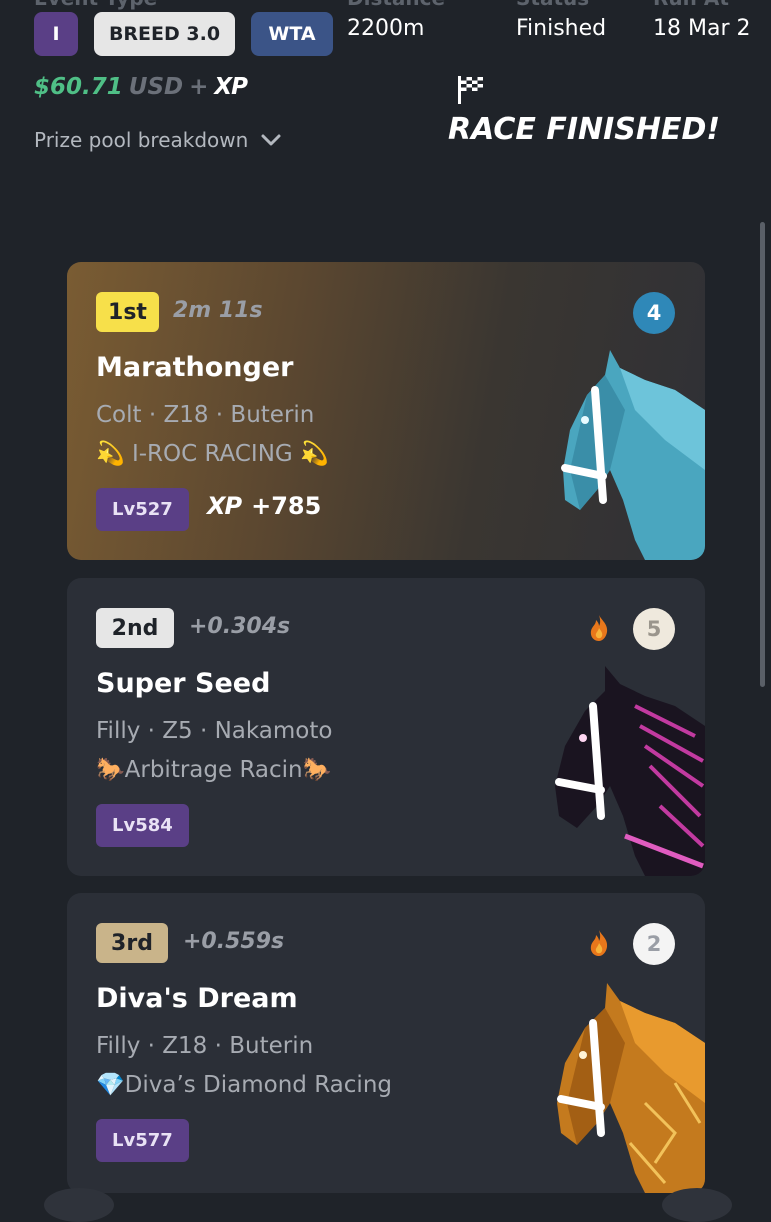 The image size is (771, 1222). I want to click on race-finished-banner: RACE FINISHED!, so click(584, 129).